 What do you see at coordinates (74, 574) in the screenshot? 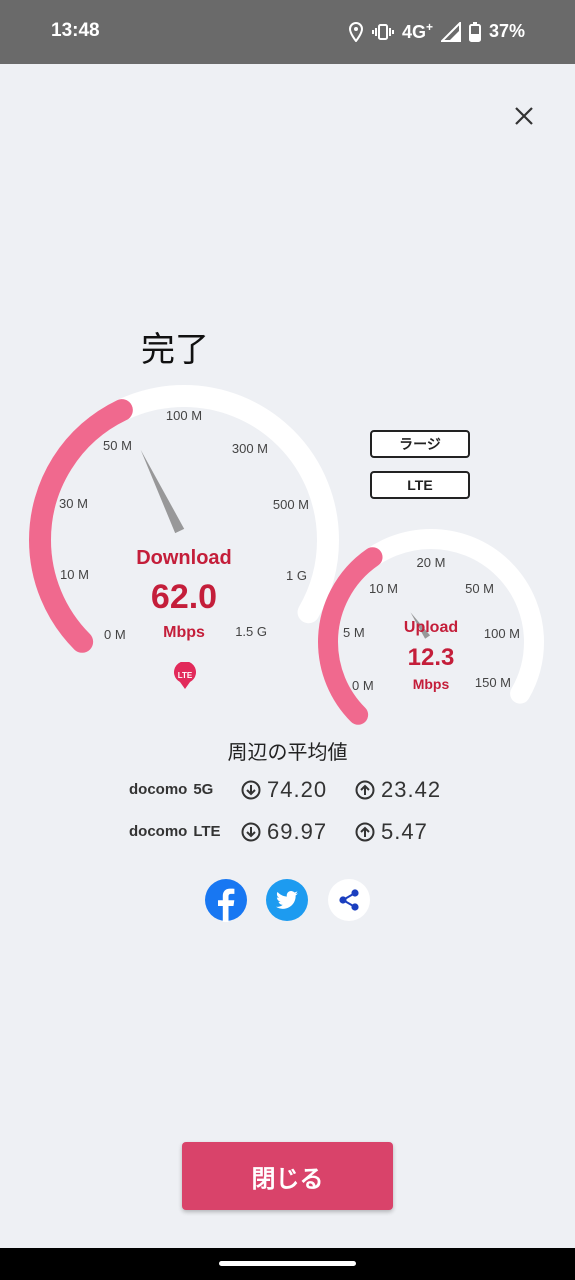
I see `download-tick: 10 M` at bounding box center [74, 574].